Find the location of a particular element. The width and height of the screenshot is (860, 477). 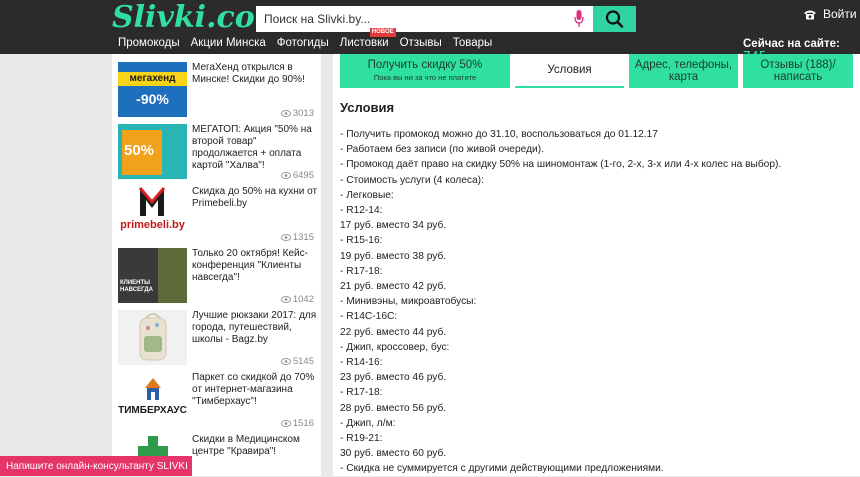

nav-item-leaflets: Листовки НОВОЕ is located at coordinates (367, 38).